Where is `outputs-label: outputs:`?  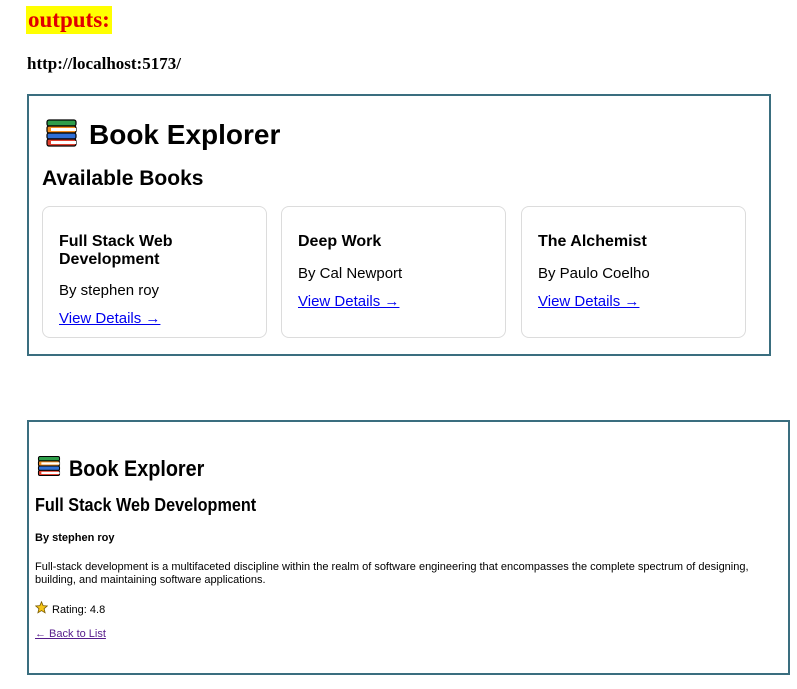
outputs-label: outputs: is located at coordinates (69, 20).